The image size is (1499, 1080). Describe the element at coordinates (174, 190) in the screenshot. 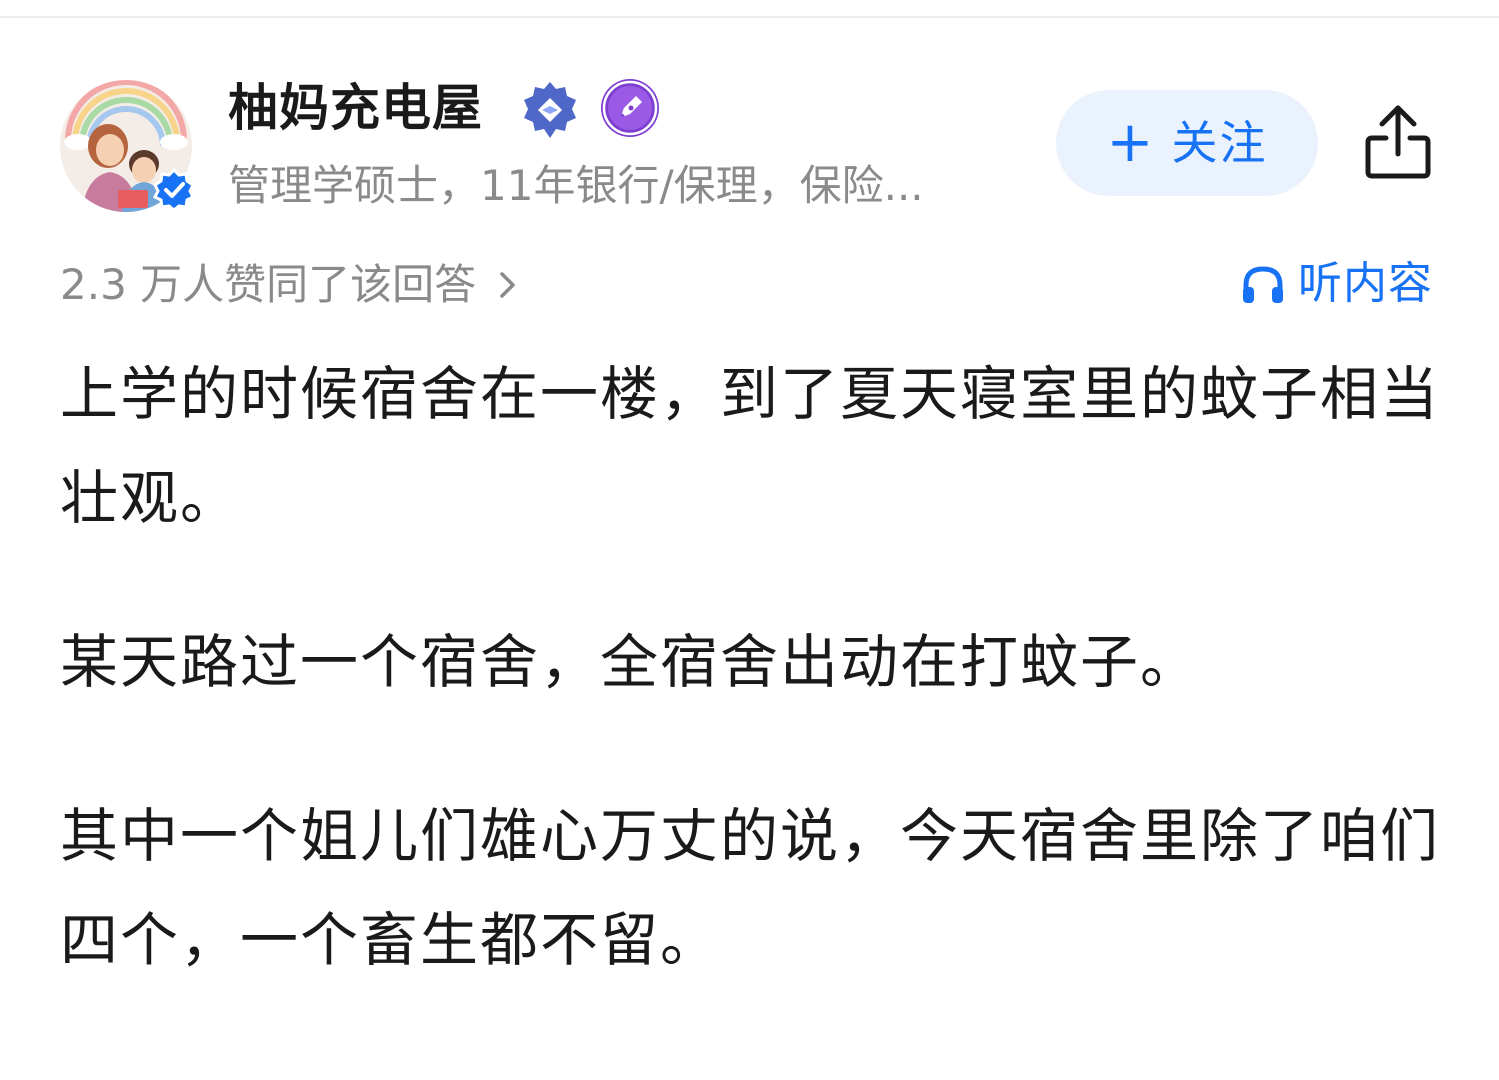

I see `verified-check-icon` at that location.